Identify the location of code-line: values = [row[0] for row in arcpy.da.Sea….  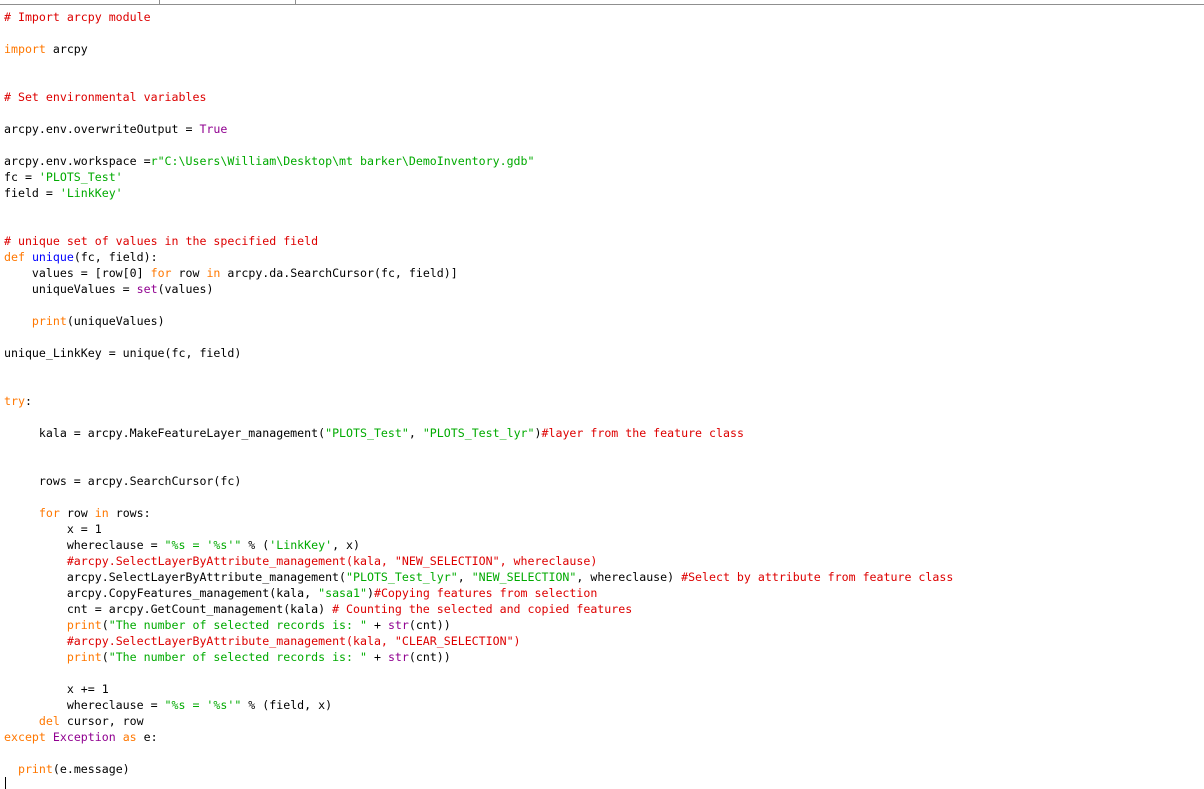
(604, 273).